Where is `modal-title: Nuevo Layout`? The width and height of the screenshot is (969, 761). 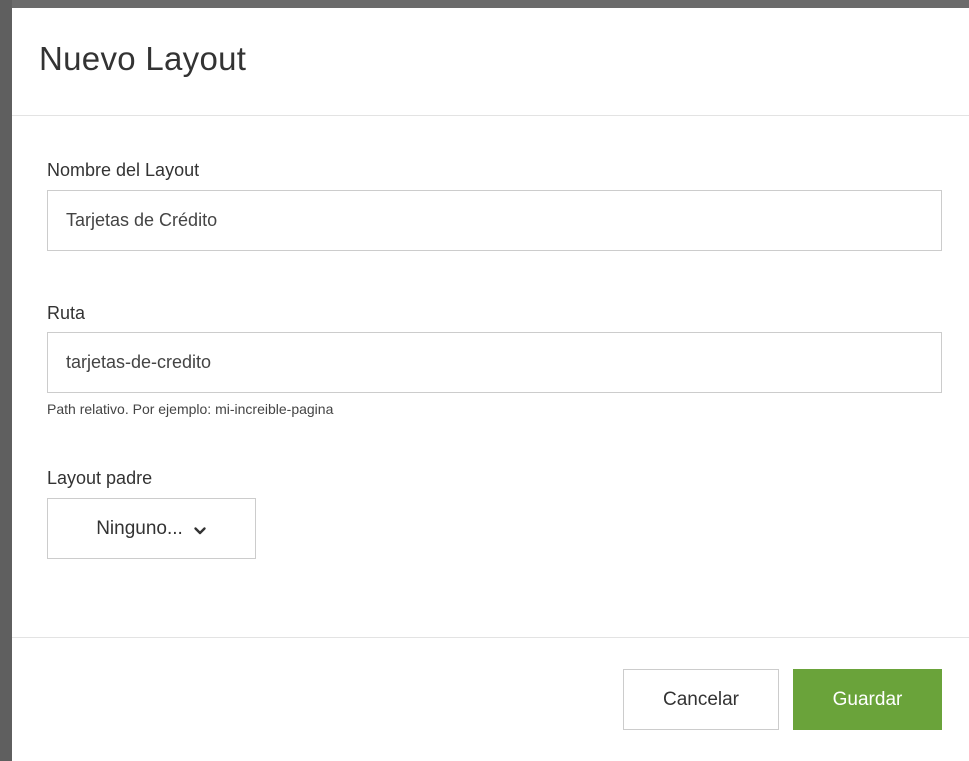
modal-title: Nuevo Layout is located at coordinates (143, 58).